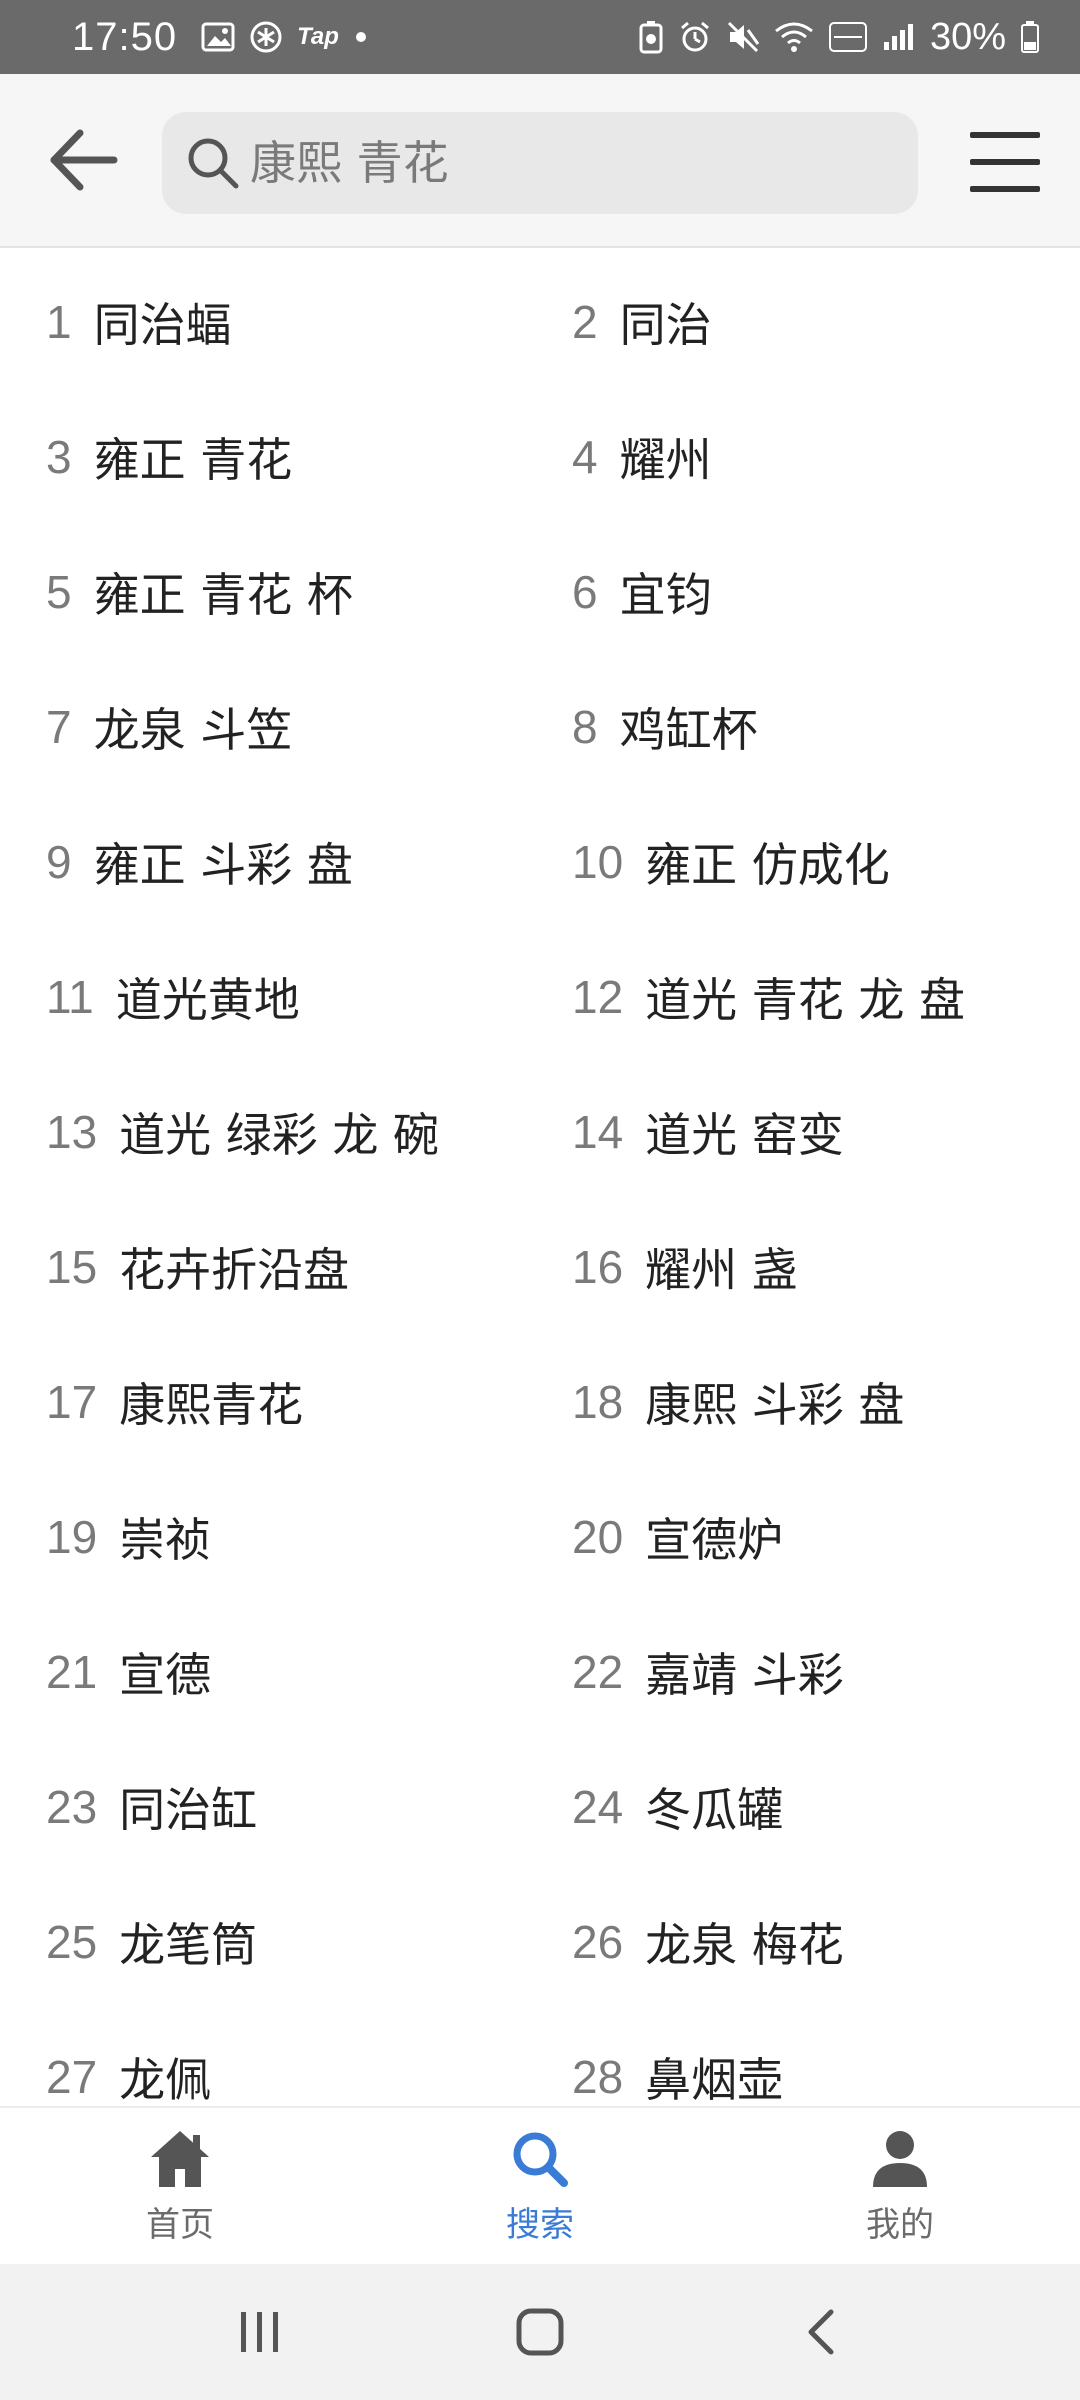  I want to click on list-item-label: 龙笔筒, so click(188, 1944).